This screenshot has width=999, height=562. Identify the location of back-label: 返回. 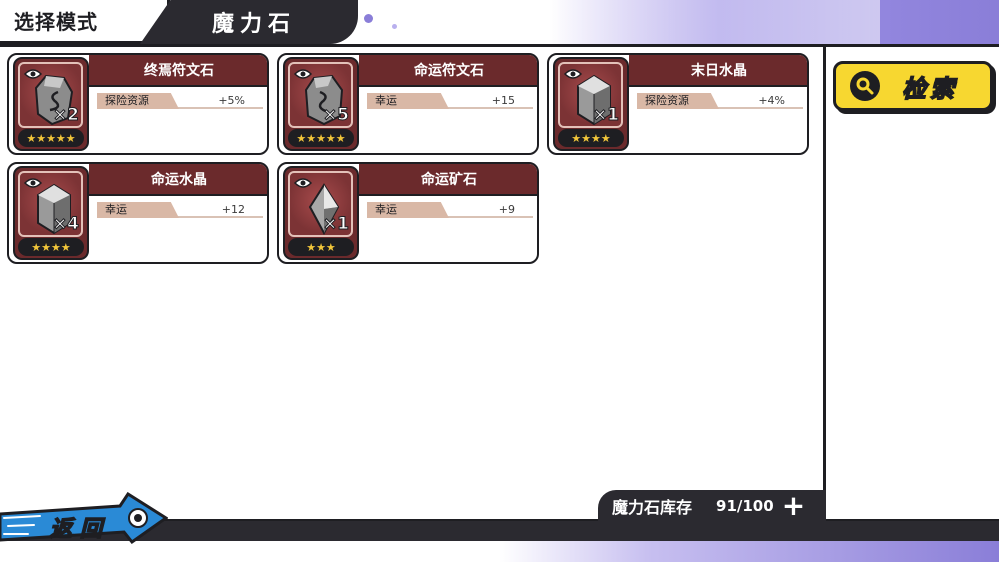
(80, 529).